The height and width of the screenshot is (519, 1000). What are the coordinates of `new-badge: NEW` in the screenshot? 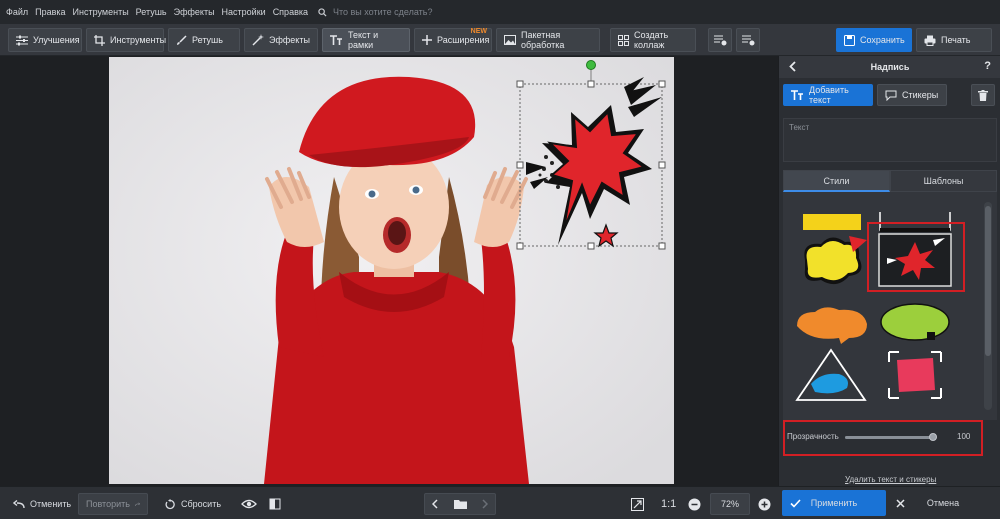 It's located at (478, 31).